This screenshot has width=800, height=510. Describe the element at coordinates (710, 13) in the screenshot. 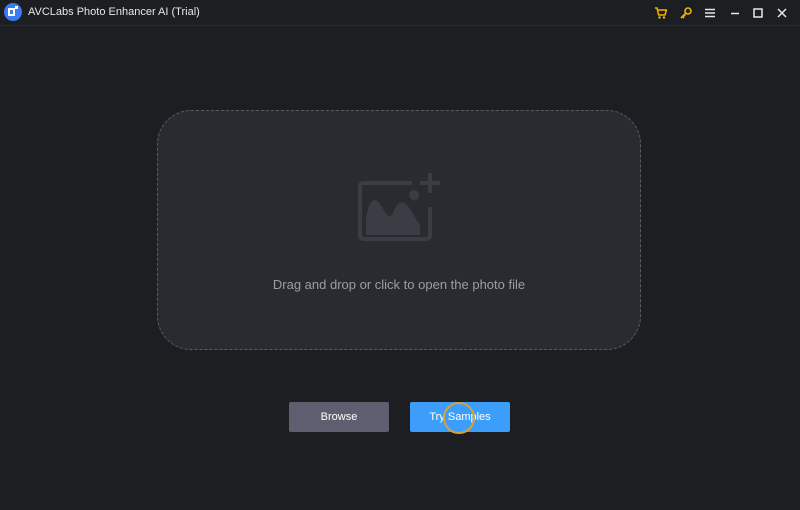

I see `menu-icon` at that location.